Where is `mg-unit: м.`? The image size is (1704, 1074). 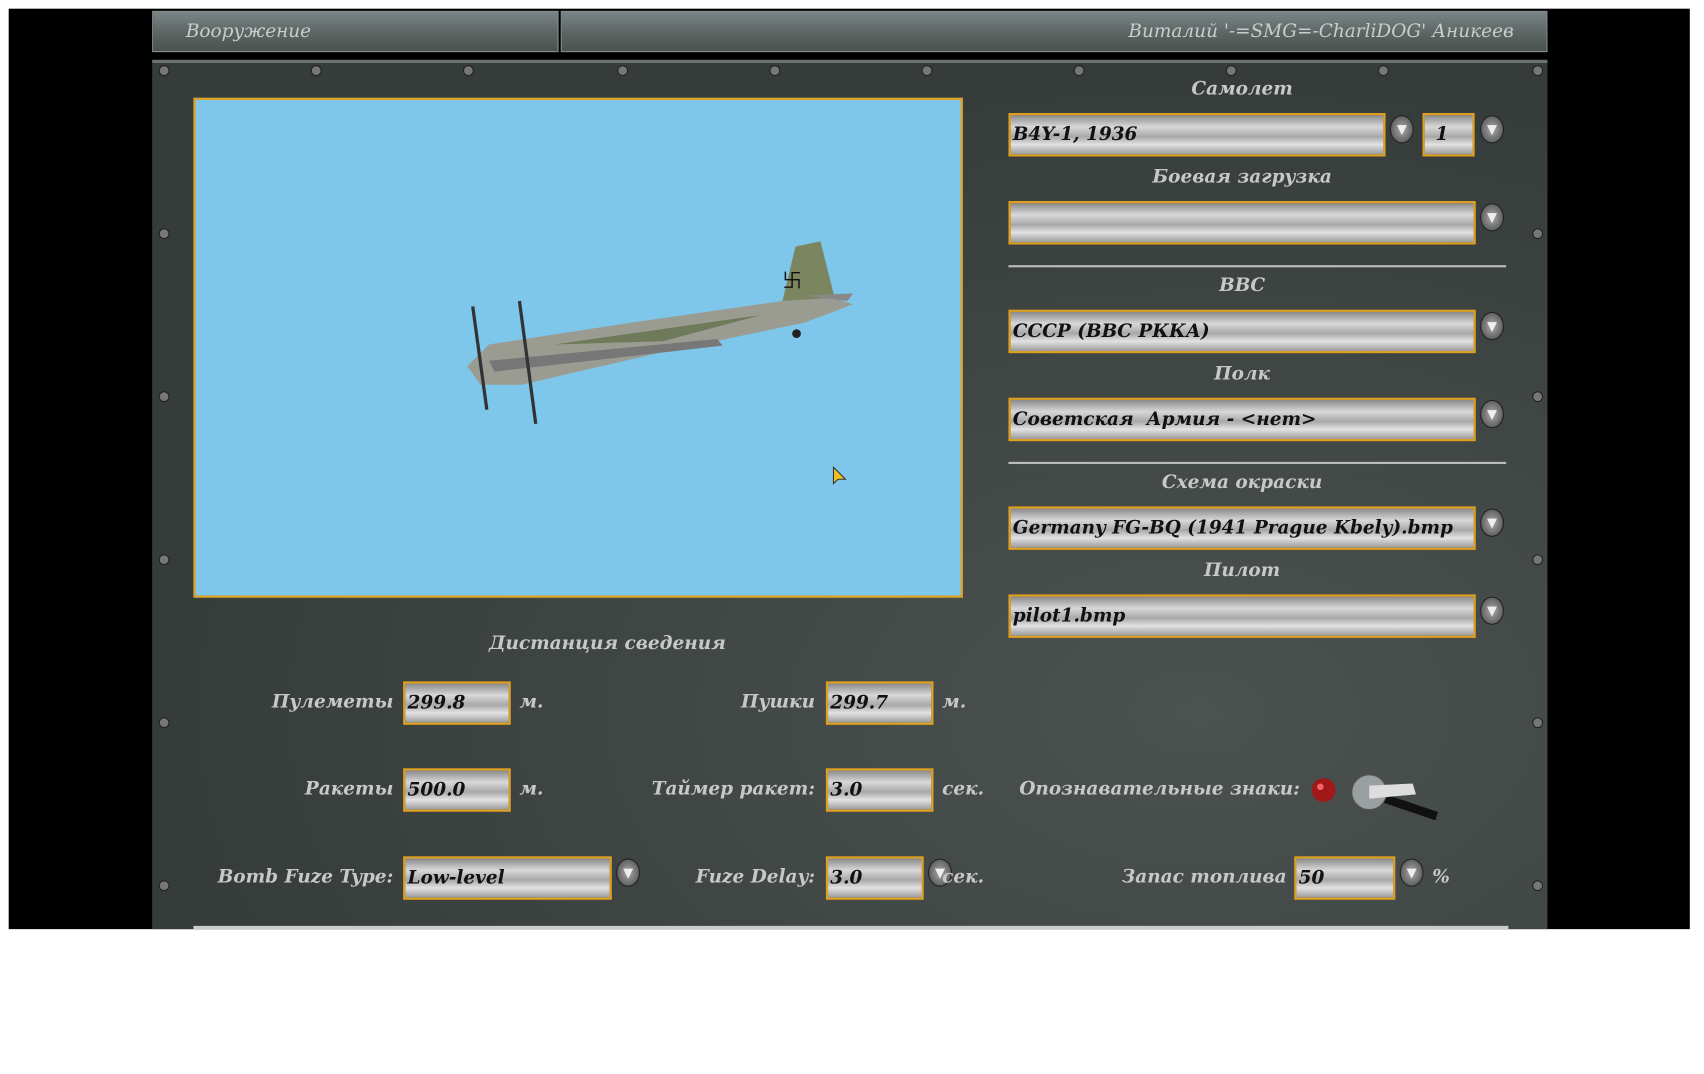 mg-unit: м. is located at coordinates (531, 702).